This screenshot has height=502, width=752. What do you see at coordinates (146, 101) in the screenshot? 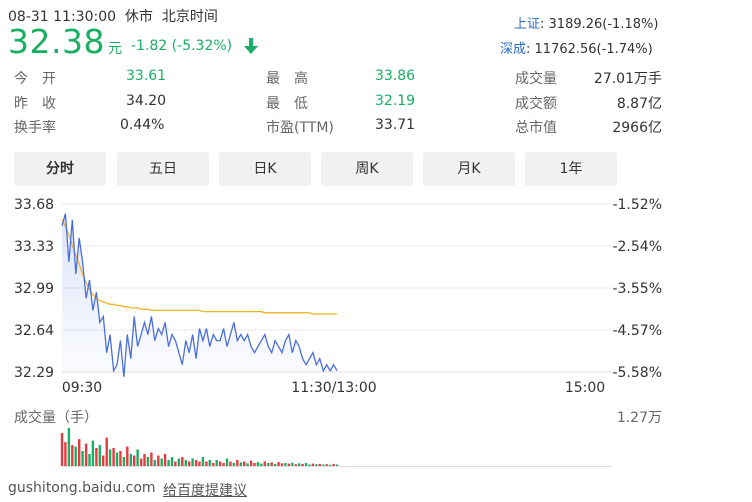
I see `stat-prev-close-value: 34.20` at bounding box center [146, 101].